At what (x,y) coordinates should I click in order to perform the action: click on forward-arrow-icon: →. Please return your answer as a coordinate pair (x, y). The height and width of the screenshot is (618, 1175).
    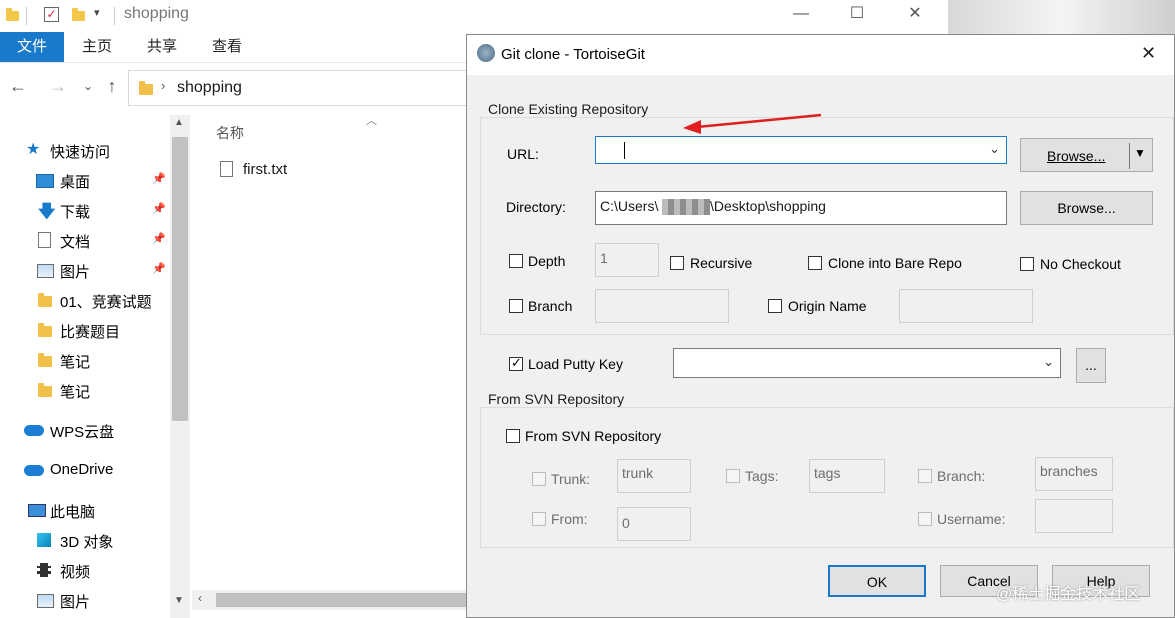
    Looking at the image, I should click on (58, 86).